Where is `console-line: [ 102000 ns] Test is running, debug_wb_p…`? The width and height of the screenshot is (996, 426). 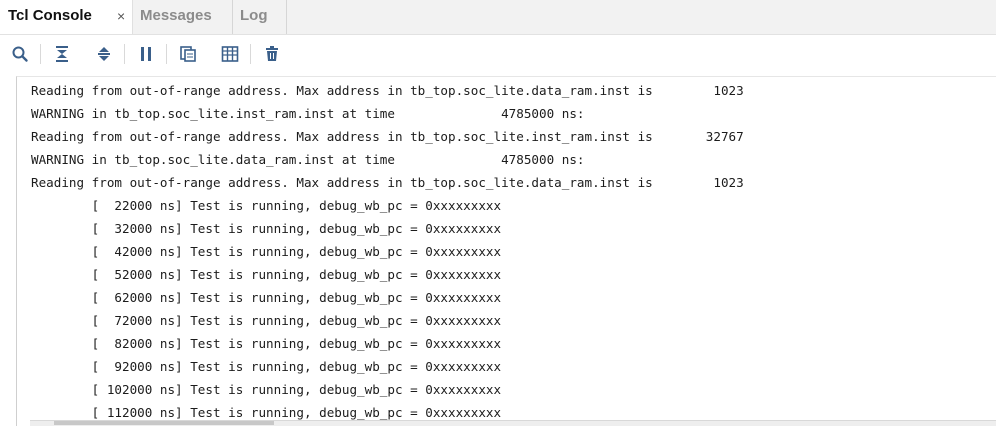 console-line: [ 102000 ns] Test is running, debug_wb_p… is located at coordinates (266, 389).